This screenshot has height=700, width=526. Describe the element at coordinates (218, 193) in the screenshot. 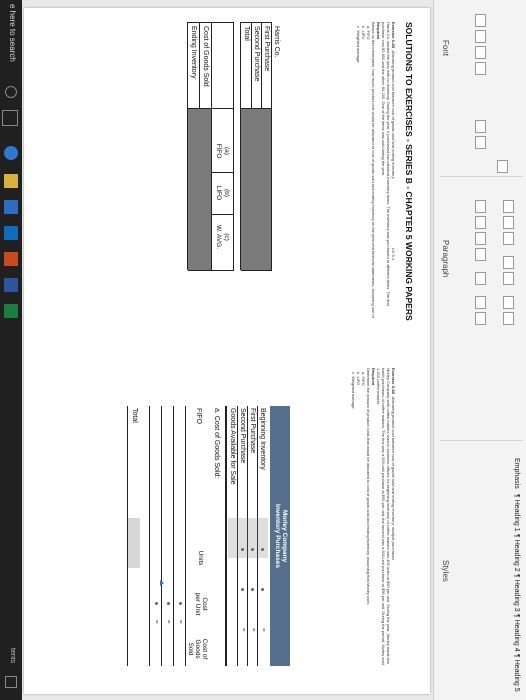

I see `col-lifo: LIFO` at that location.